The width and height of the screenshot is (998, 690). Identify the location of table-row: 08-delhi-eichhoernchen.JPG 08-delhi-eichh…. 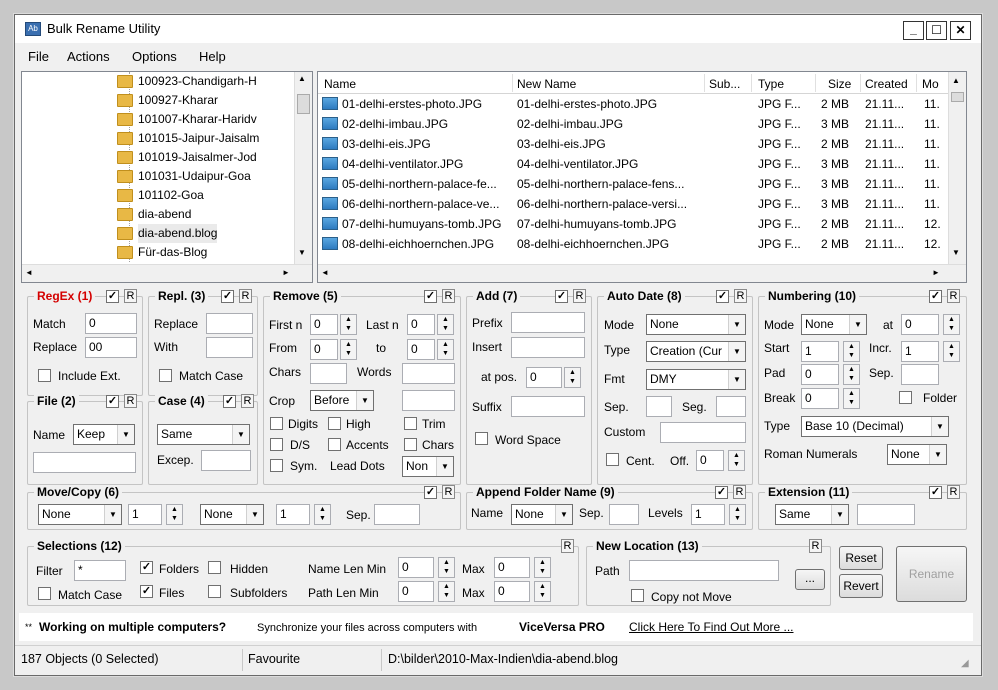
(629, 244).